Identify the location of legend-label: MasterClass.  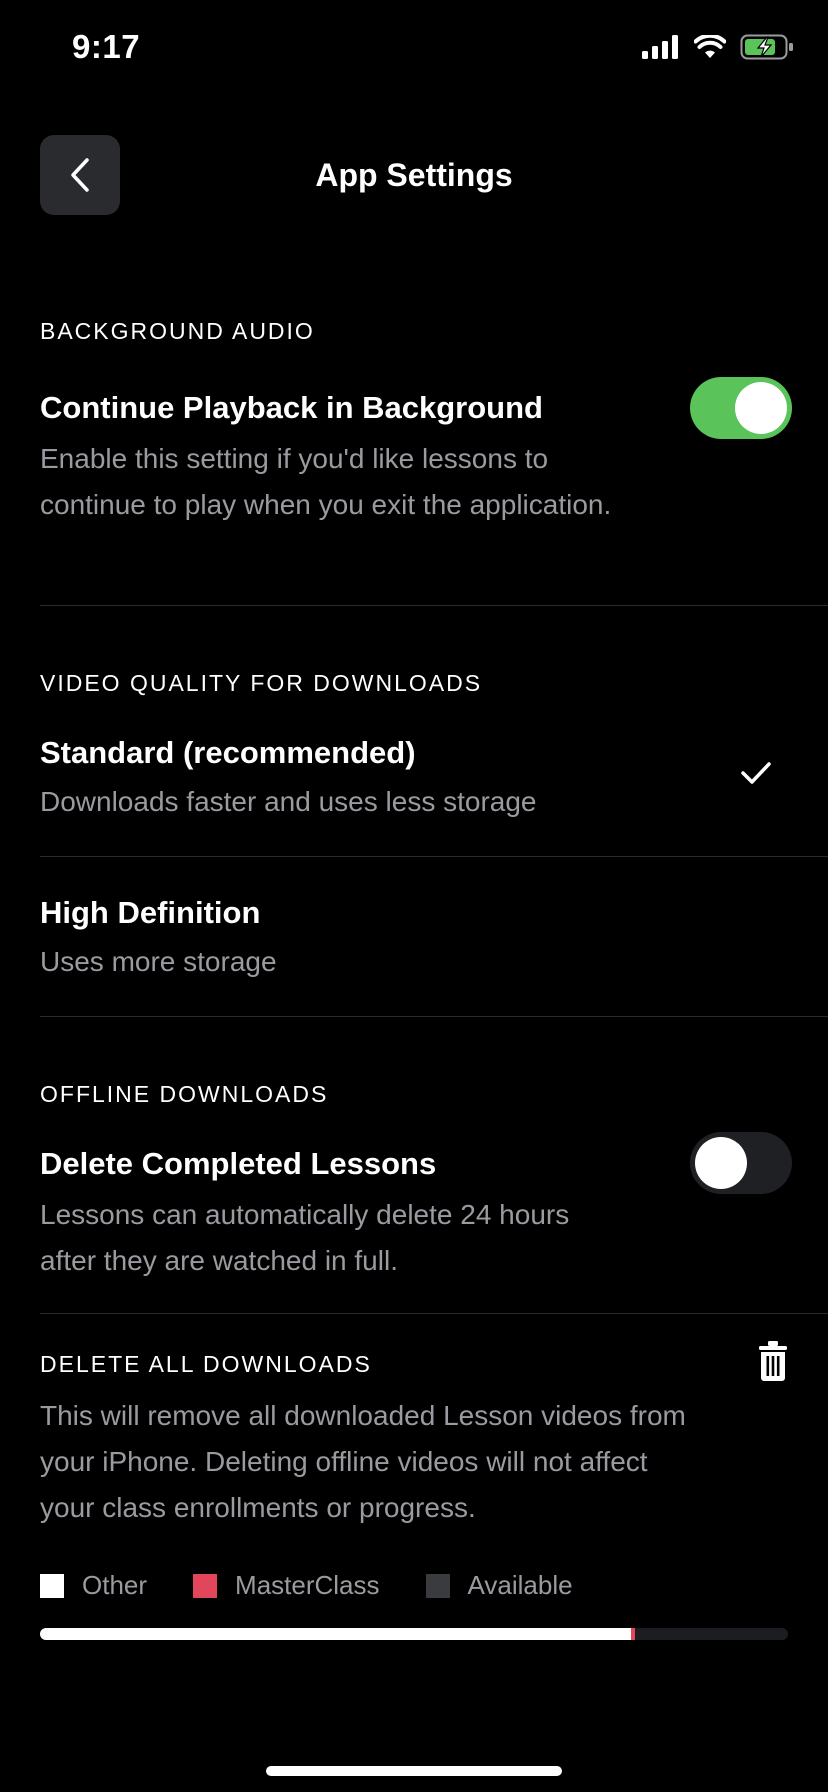
(307, 1585).